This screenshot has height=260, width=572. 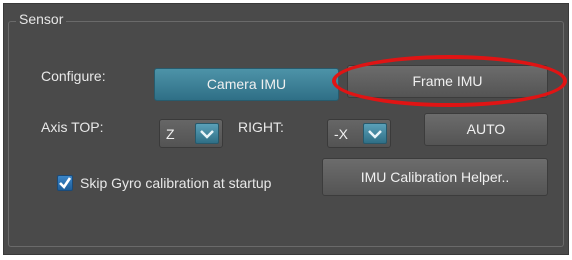 I want to click on axis-right-value: -X, so click(x=341, y=133).